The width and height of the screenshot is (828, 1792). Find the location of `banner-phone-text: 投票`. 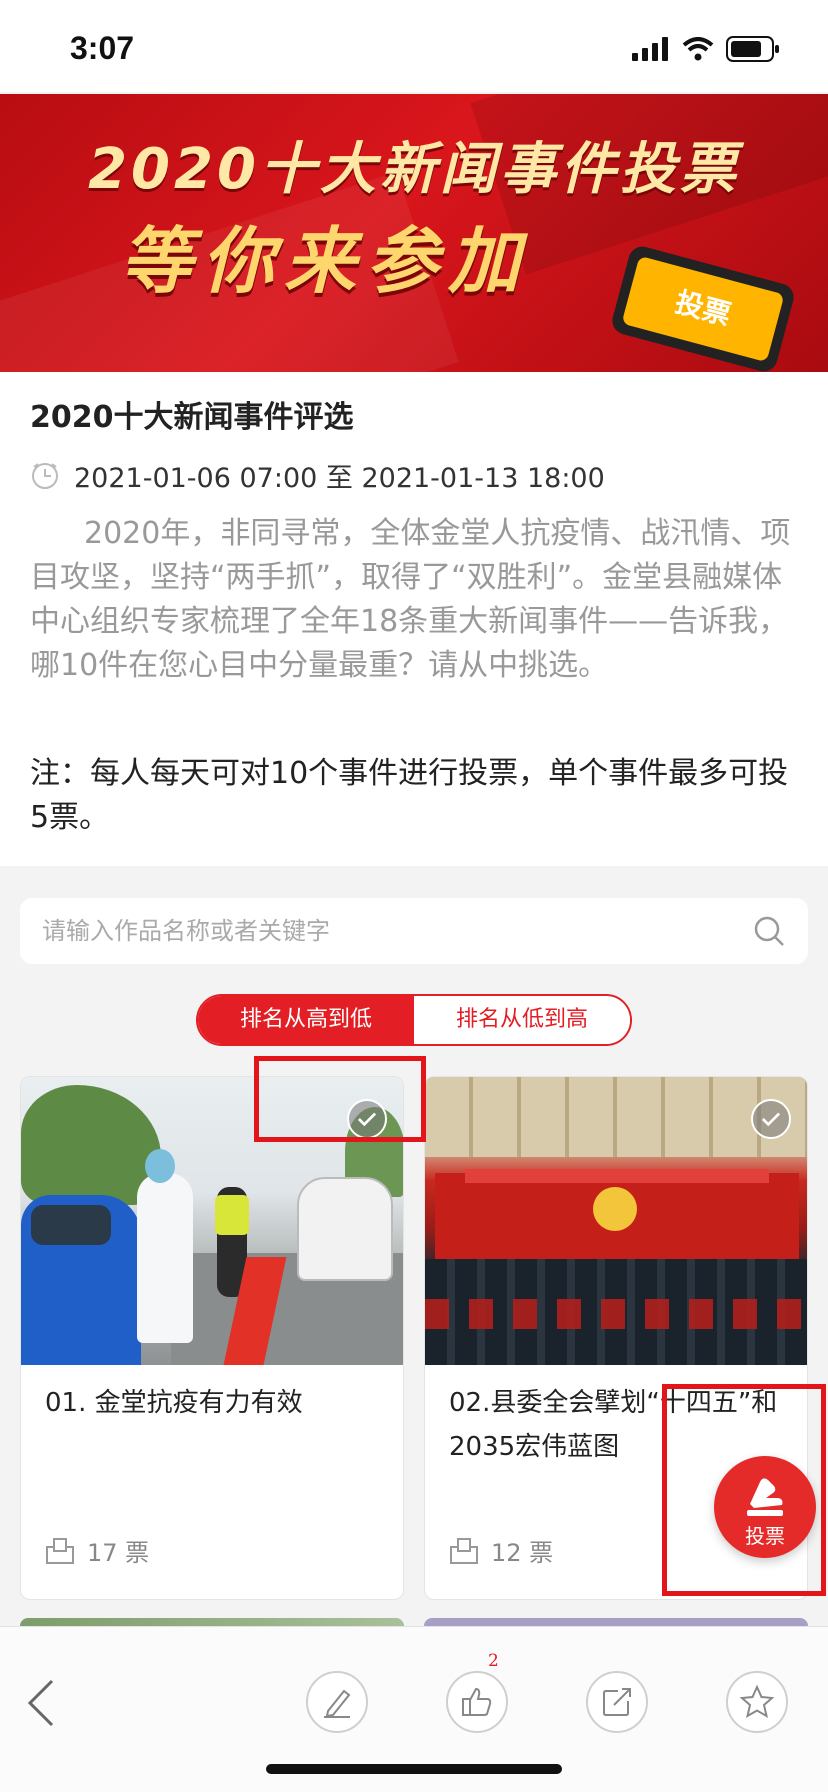

banner-phone-text: 投票 is located at coordinates (703, 309).